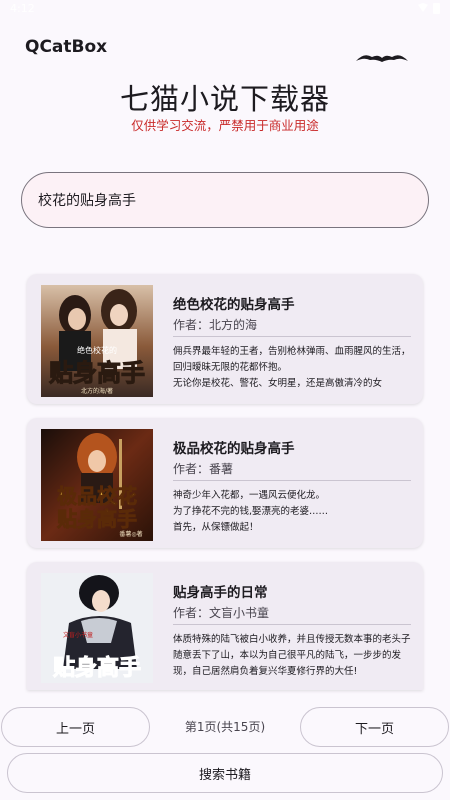 This screenshot has height=800, width=450. What do you see at coordinates (97, 350) in the screenshot?
I see `cover-top-text: 绝色校花的` at bounding box center [97, 350].